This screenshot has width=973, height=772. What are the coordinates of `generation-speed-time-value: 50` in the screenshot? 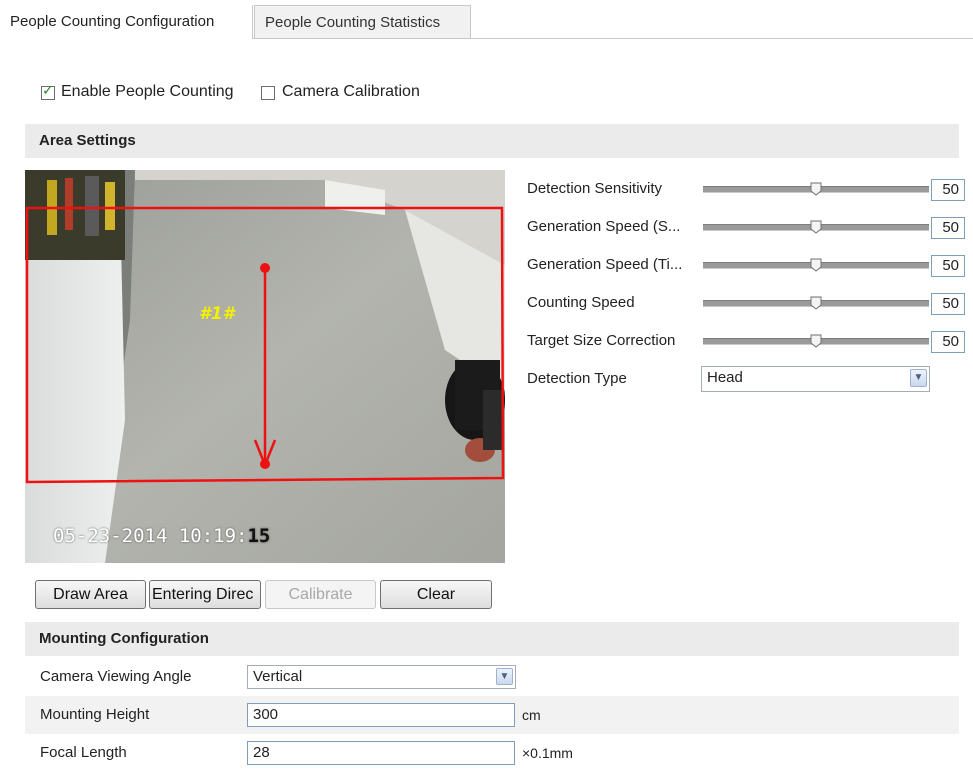 It's located at (948, 266).